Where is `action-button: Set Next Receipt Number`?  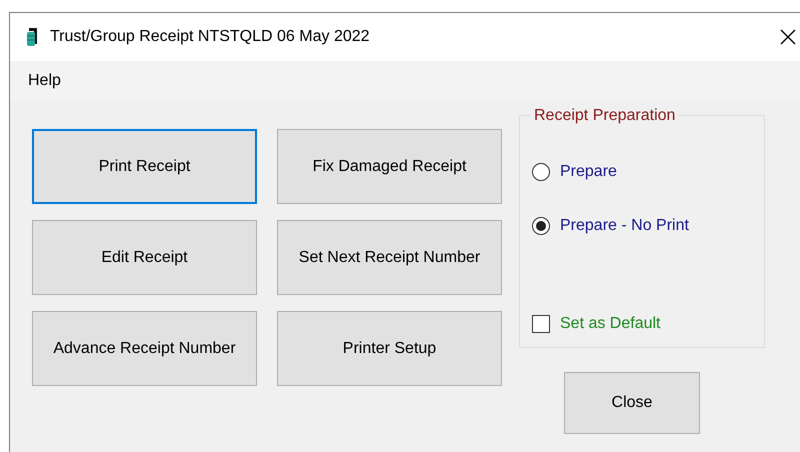 action-button: Set Next Receipt Number is located at coordinates (389, 257).